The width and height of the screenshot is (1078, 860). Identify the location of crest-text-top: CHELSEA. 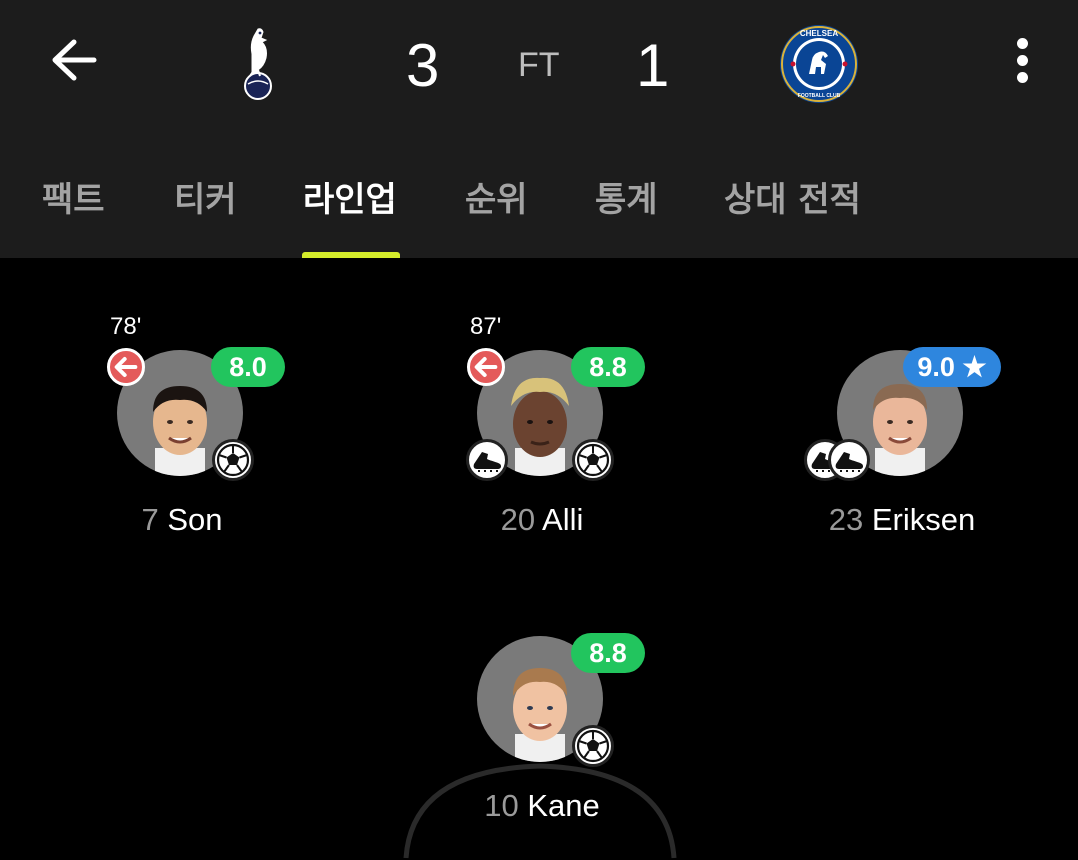
(819, 33).